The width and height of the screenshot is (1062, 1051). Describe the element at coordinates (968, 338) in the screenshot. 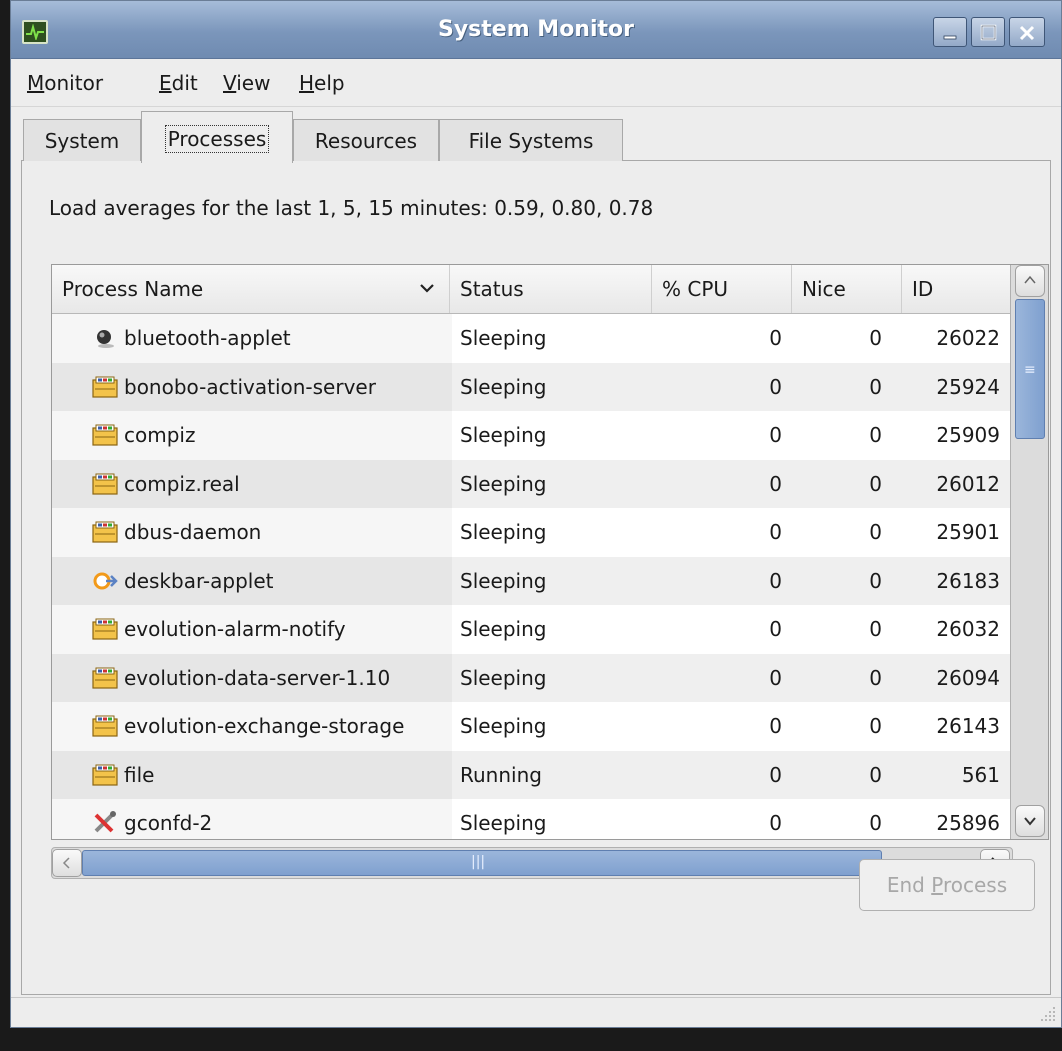

I see `process-id: 26022` at that location.